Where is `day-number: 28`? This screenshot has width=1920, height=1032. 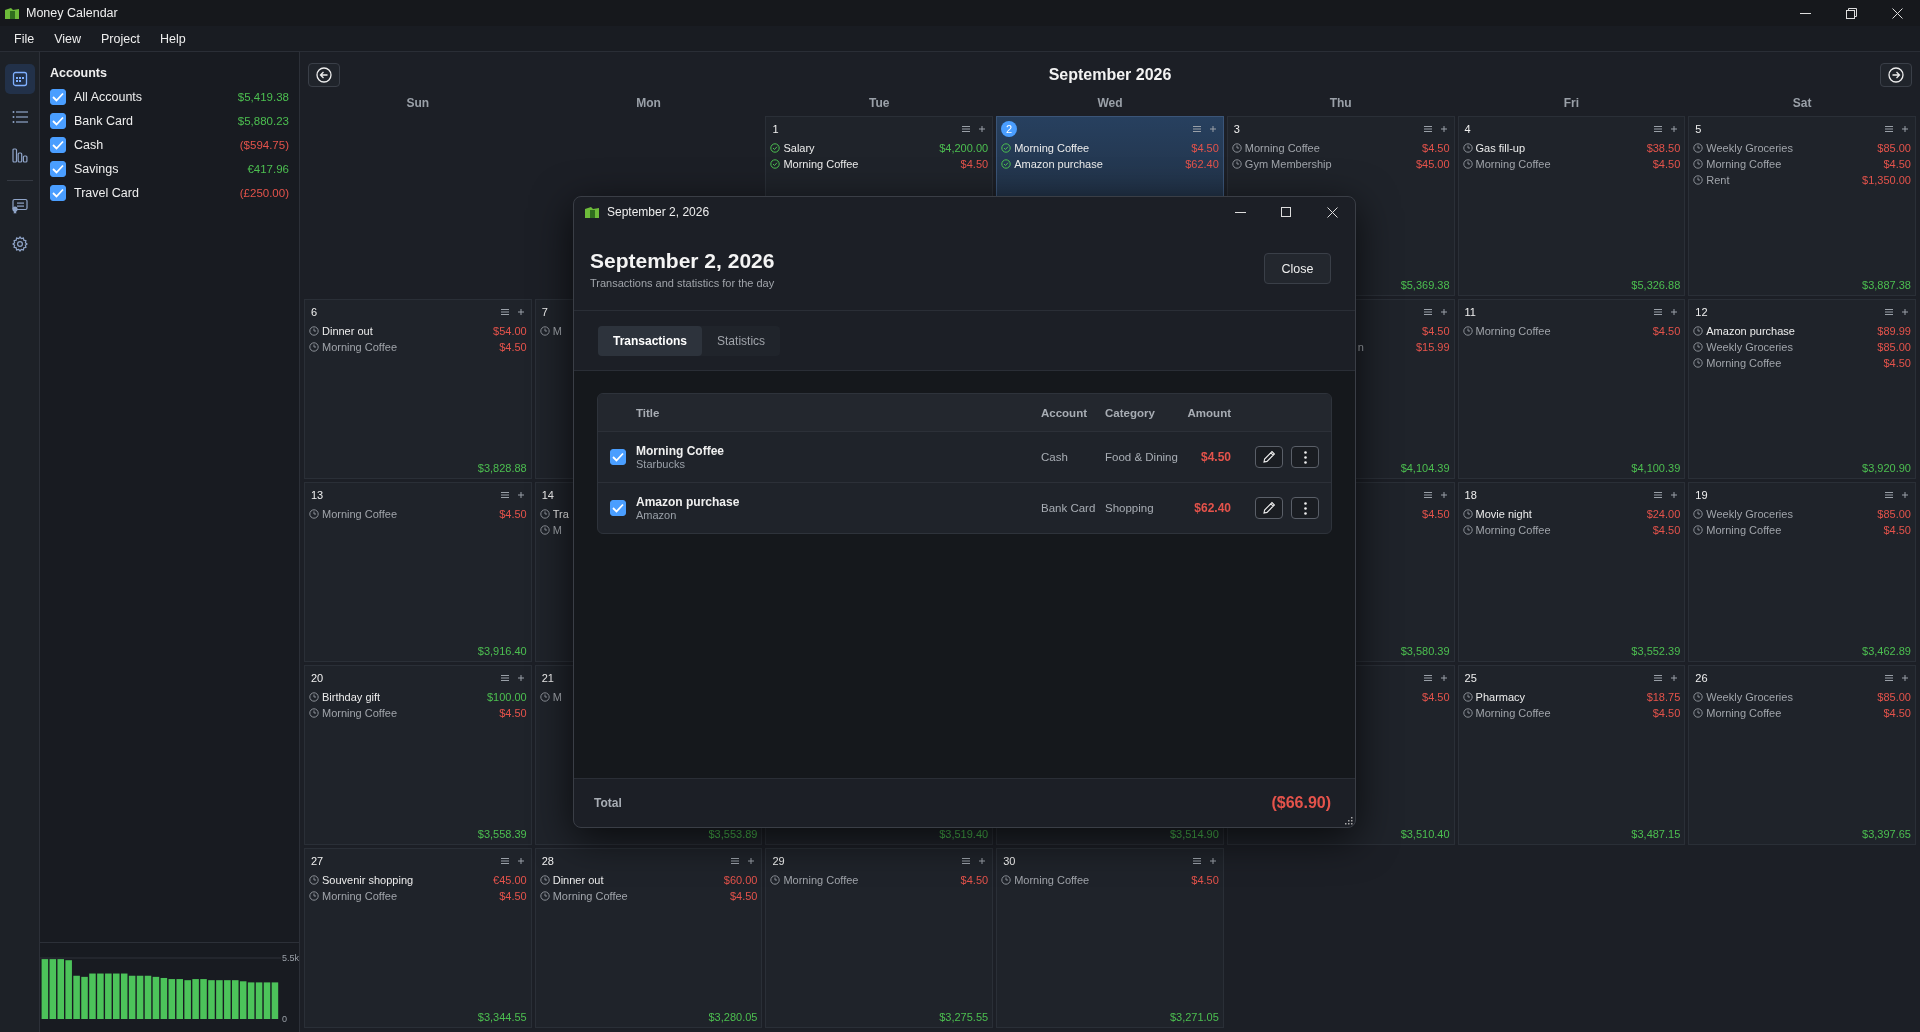
day-number: 28 is located at coordinates (547, 861).